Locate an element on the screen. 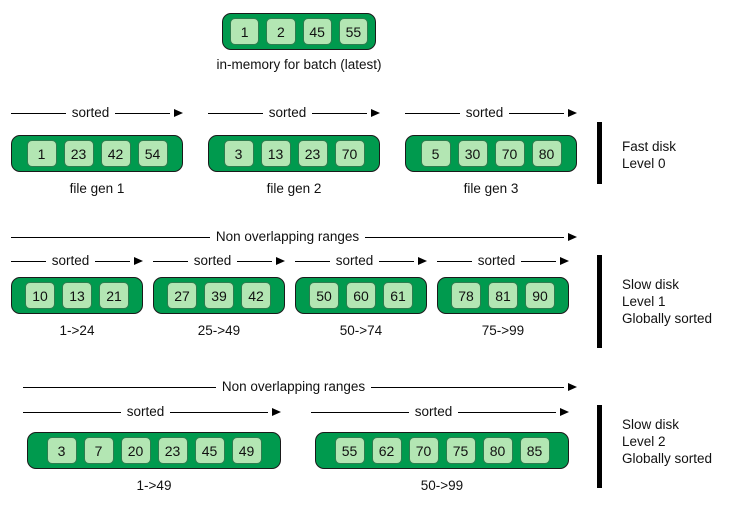  memtable-run: 1 2 45 55 is located at coordinates (299, 31).